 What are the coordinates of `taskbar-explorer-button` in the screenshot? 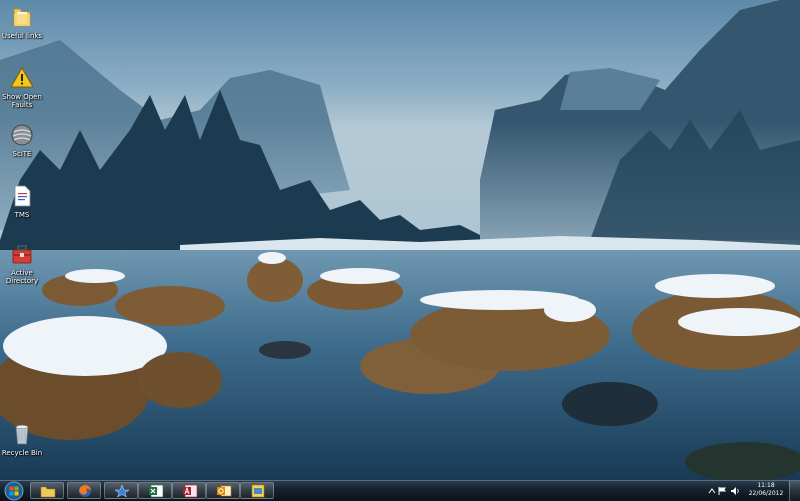 It's located at (47, 490).